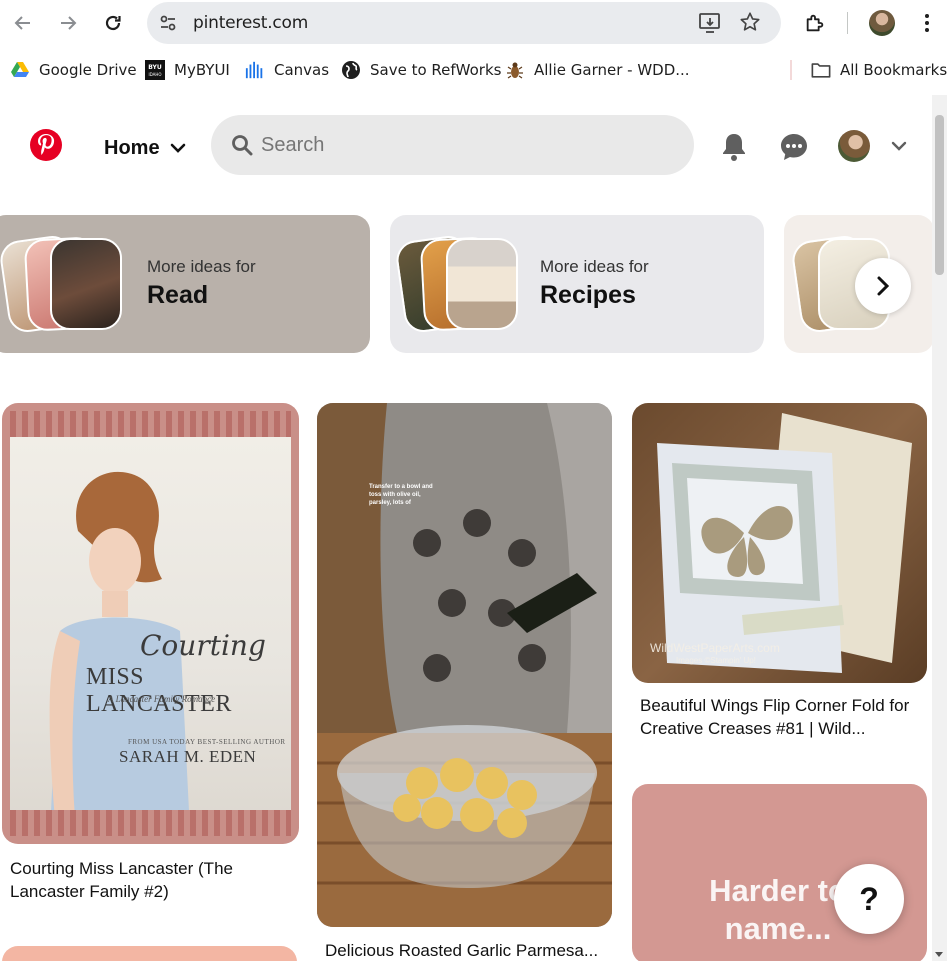 The image size is (947, 961). What do you see at coordinates (791, 70) in the screenshot?
I see `bookmarks-divider` at bounding box center [791, 70].